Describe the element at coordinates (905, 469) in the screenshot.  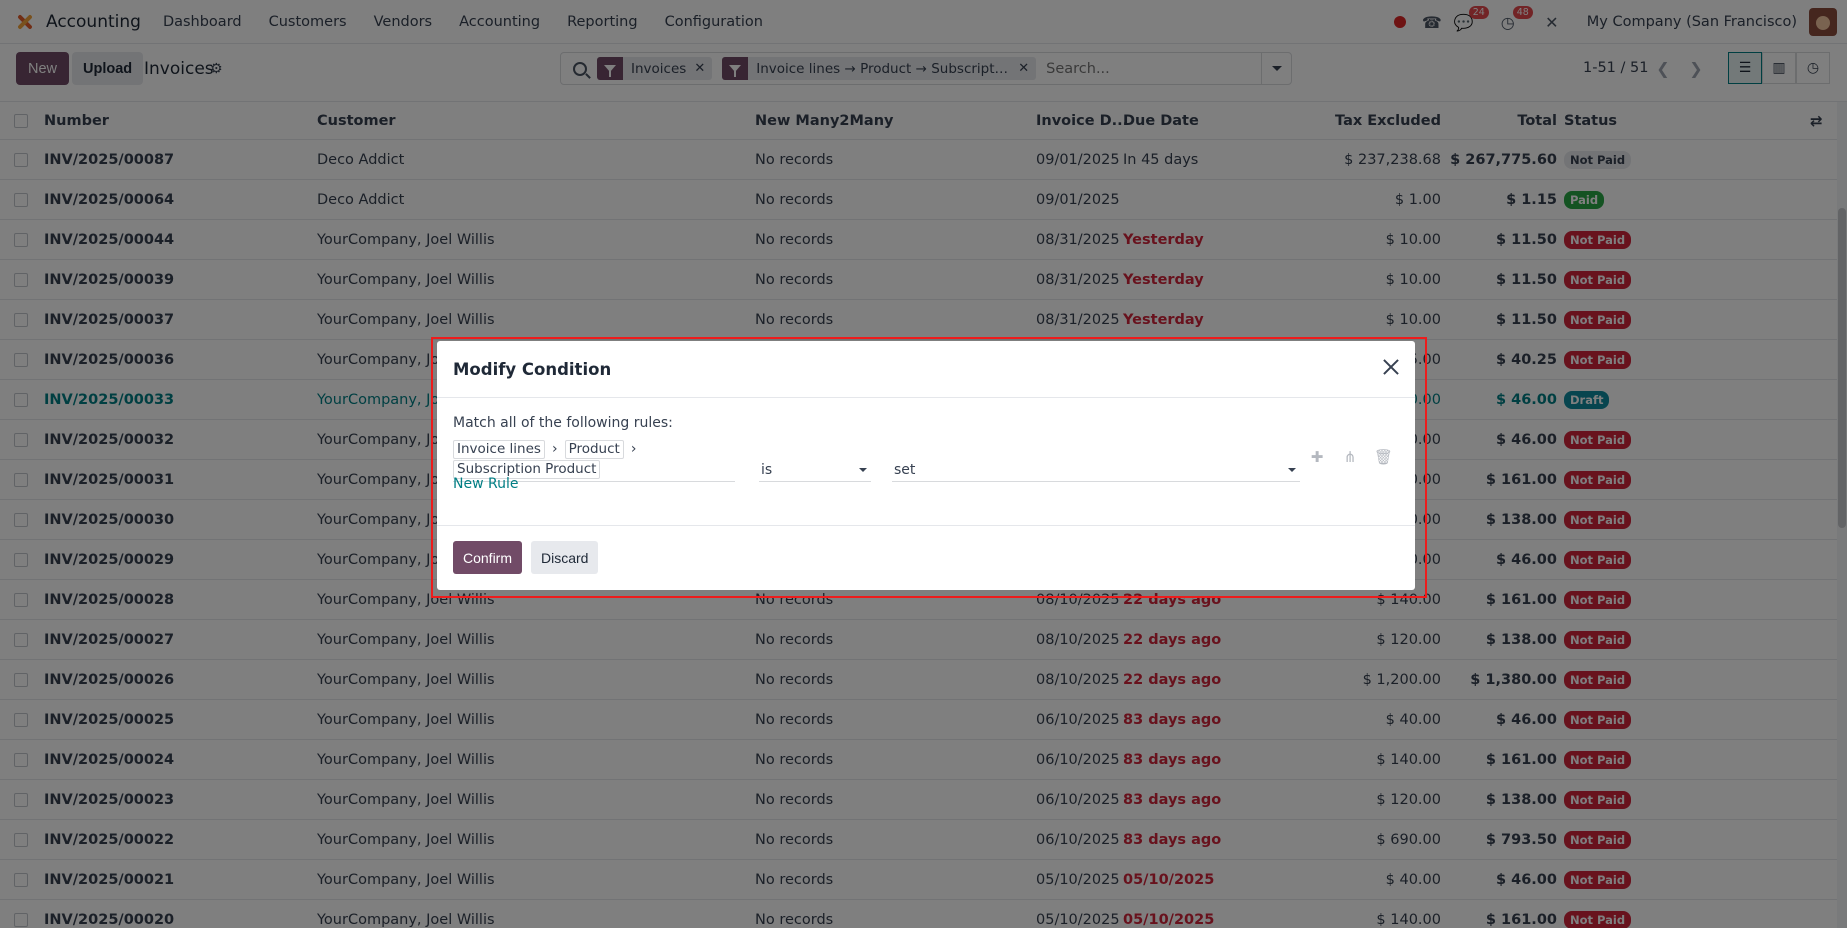
I see `value-value: set` at that location.